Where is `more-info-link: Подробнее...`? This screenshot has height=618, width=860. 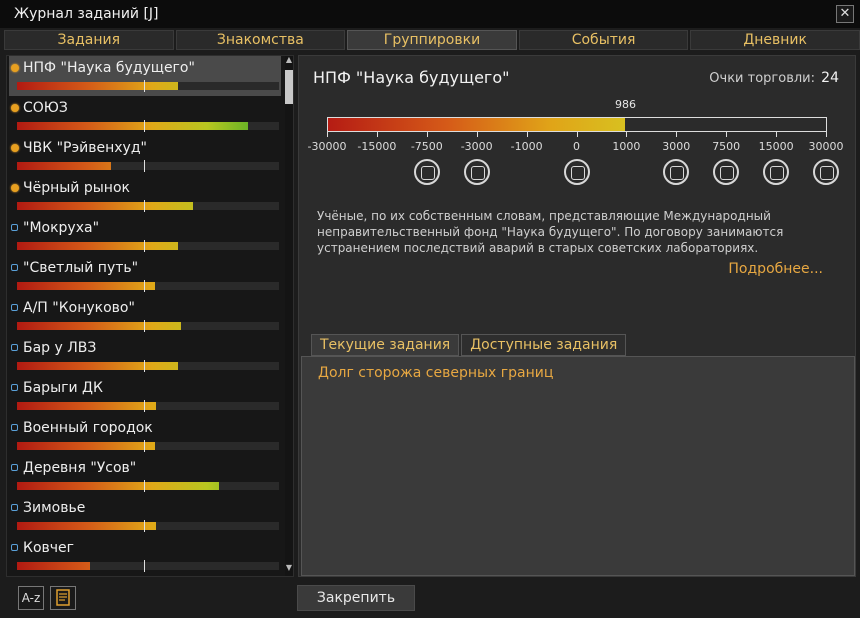
more-info-link: Подробнее... is located at coordinates (775, 269).